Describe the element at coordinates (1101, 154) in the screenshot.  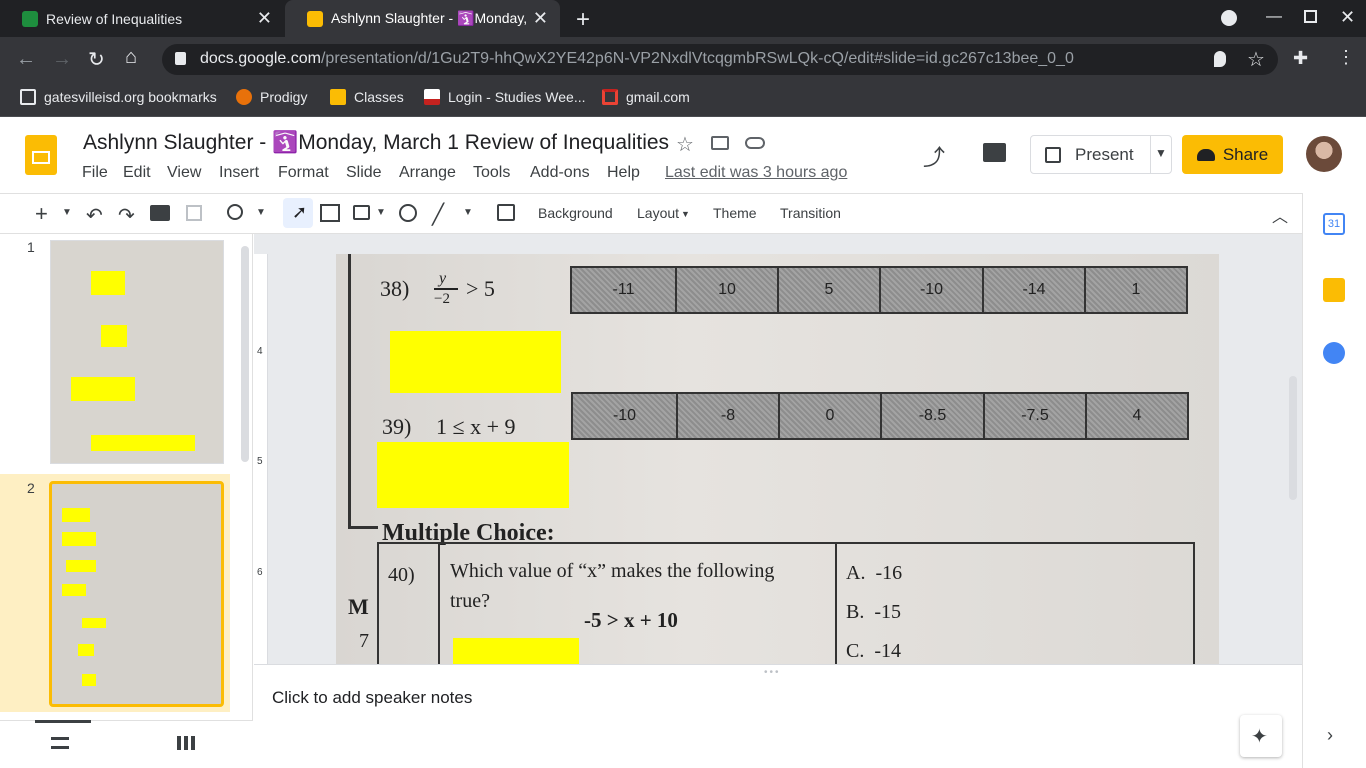
I see `present-button: Present ▼` at that location.